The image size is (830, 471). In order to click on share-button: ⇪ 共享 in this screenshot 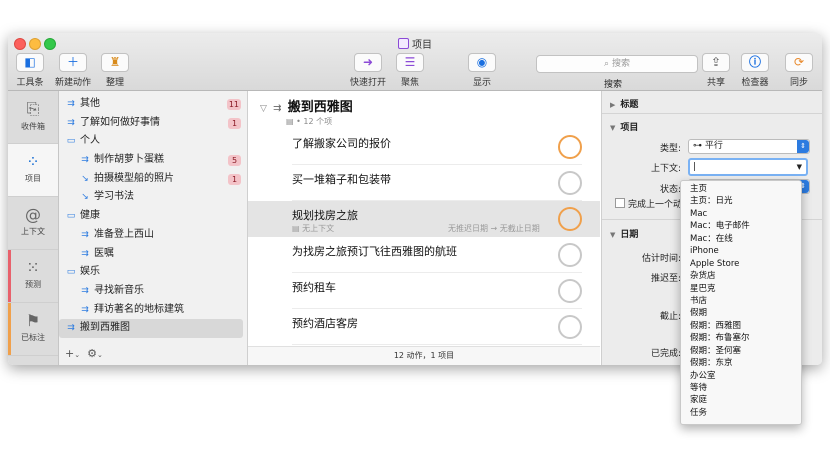, I will do `click(716, 70)`.